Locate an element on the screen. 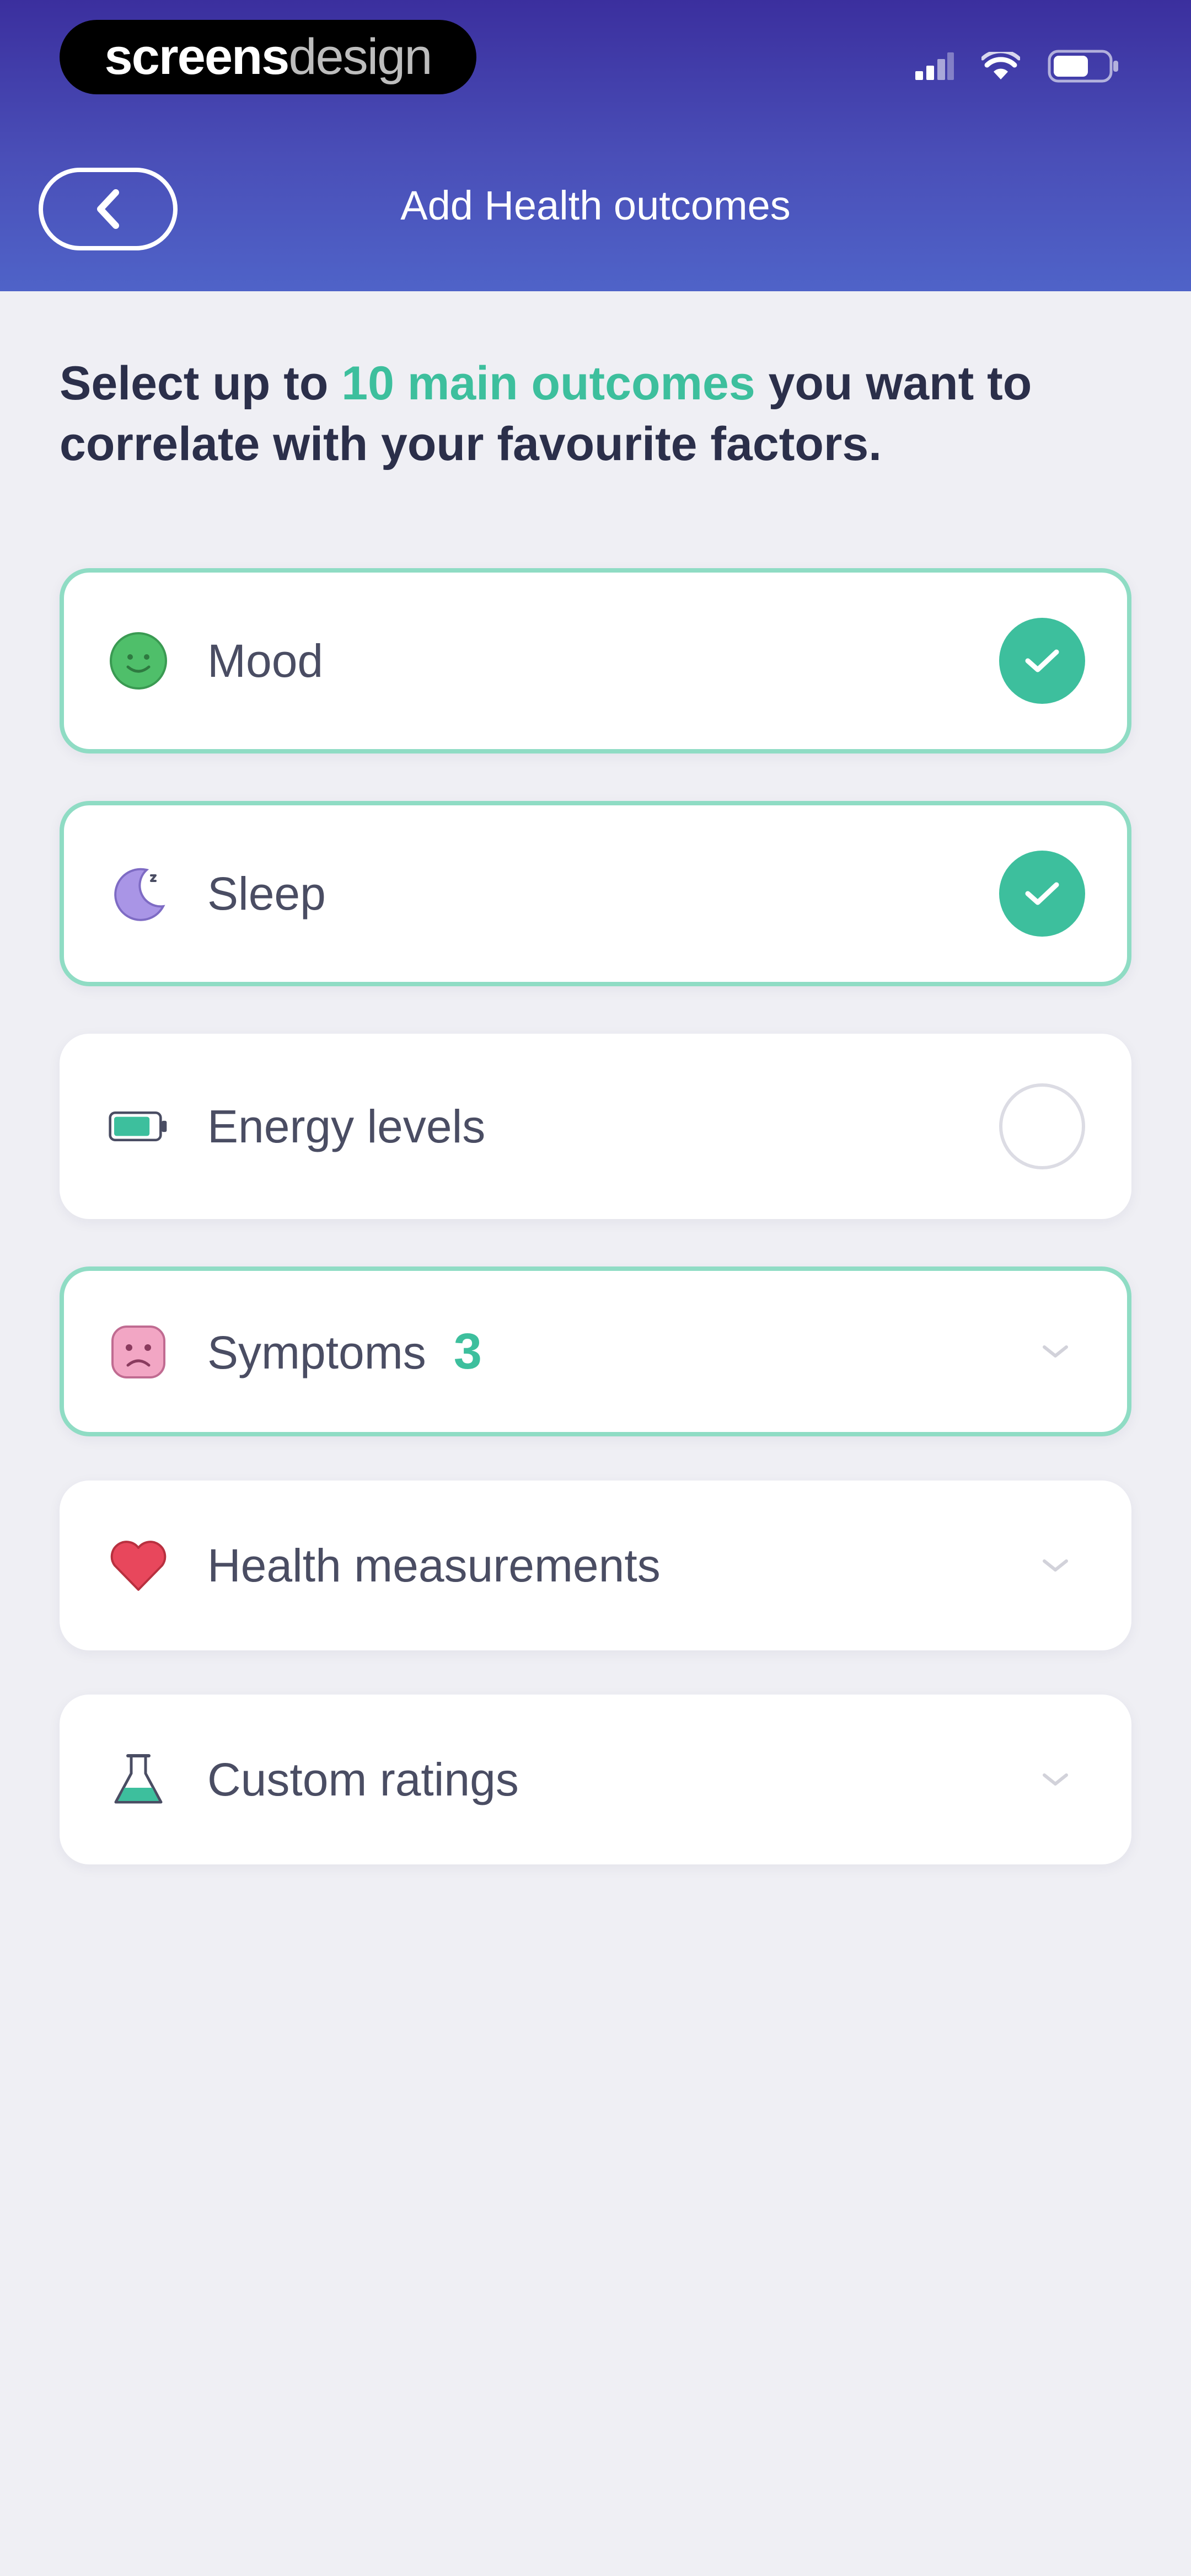 The height and width of the screenshot is (2576, 1191). option-health-measurements: Health measurements is located at coordinates (595, 1565).